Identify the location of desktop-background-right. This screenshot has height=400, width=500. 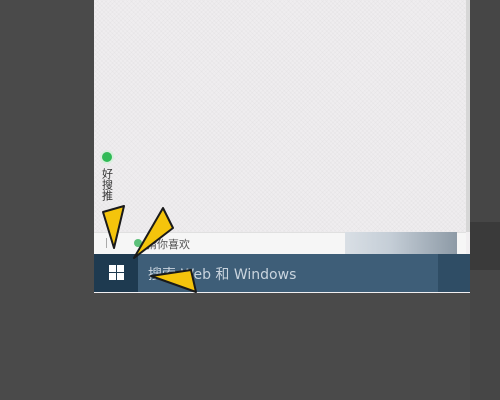
(485, 200).